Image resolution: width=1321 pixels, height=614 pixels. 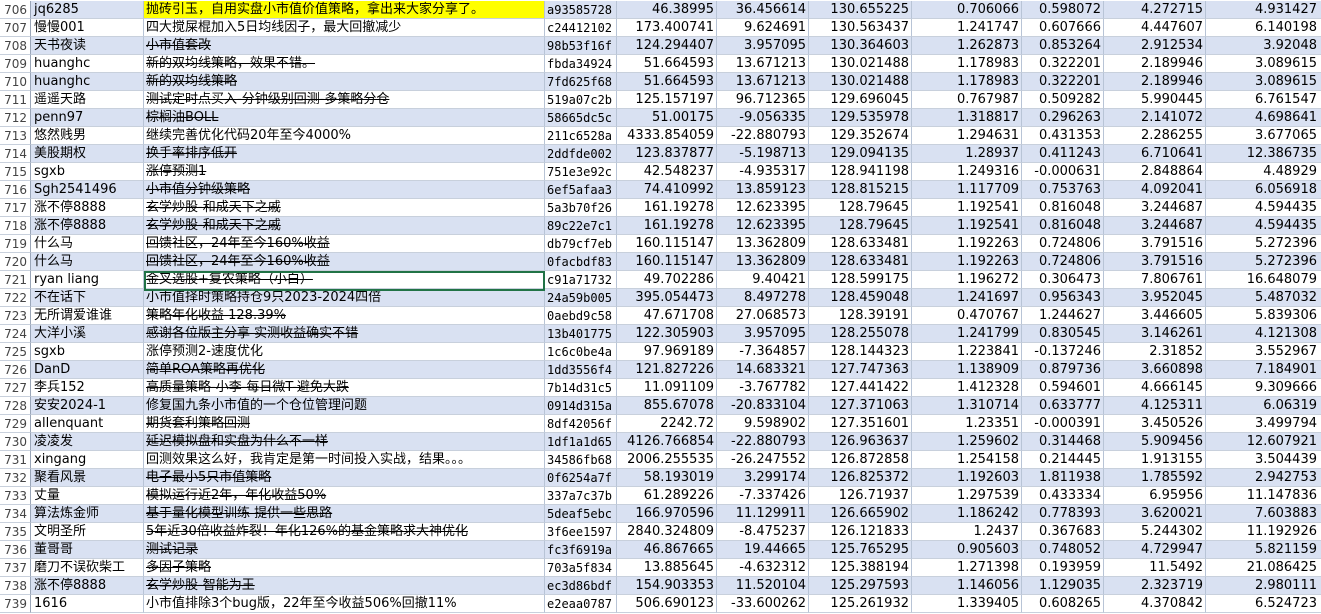 What do you see at coordinates (581, 514) in the screenshot?
I see `cell-id: 5deaf5ebc` at bounding box center [581, 514].